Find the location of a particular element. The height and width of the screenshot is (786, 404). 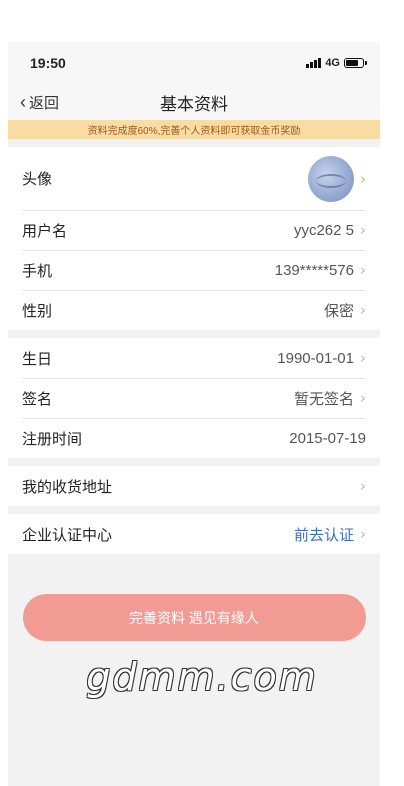

enterprise-group: 企业认证中心 前去认证 › is located at coordinates (194, 534).